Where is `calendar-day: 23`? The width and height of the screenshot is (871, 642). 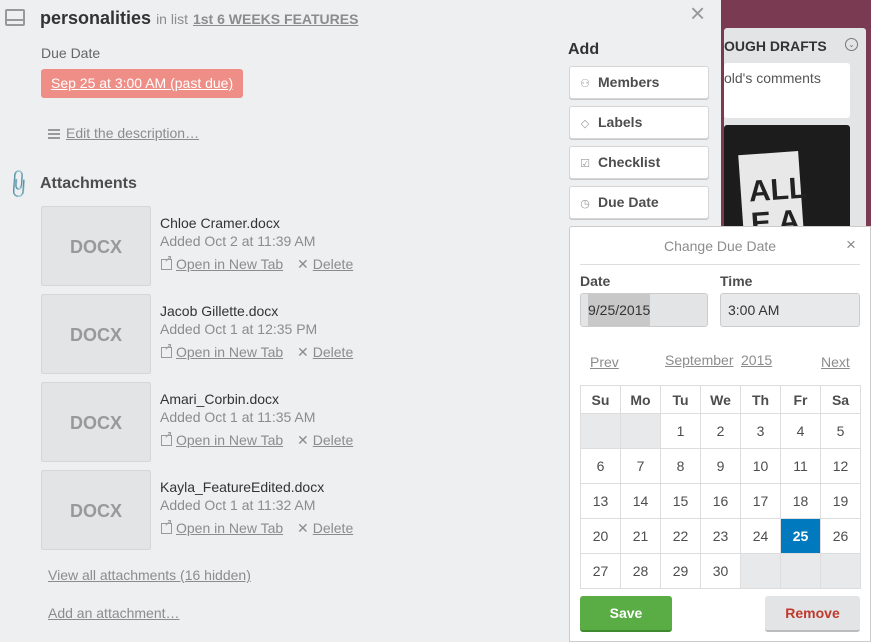 calendar-day: 23 is located at coordinates (720, 536).